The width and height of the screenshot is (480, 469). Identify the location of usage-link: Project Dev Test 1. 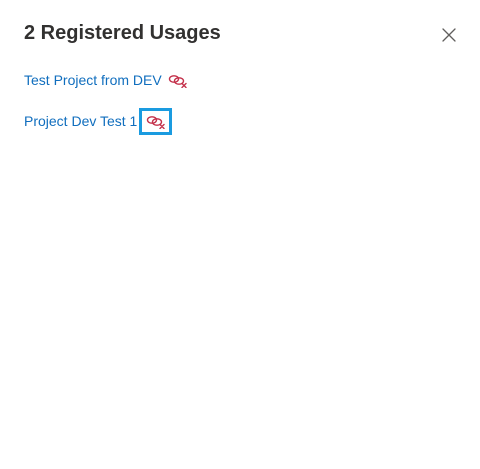
(80, 121).